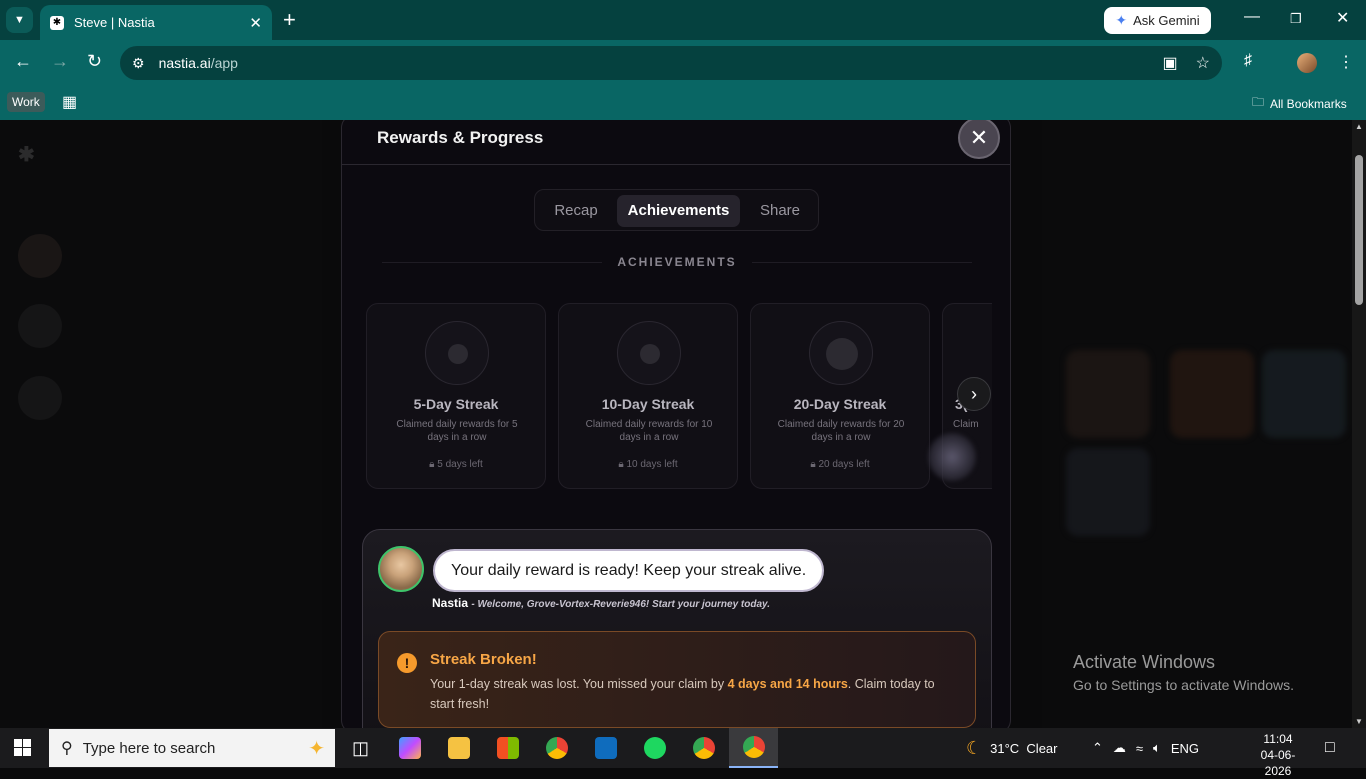 The image size is (1366, 779). I want to click on taskbar-search-box: ⚲ Type here to search ✦, so click(192, 748).